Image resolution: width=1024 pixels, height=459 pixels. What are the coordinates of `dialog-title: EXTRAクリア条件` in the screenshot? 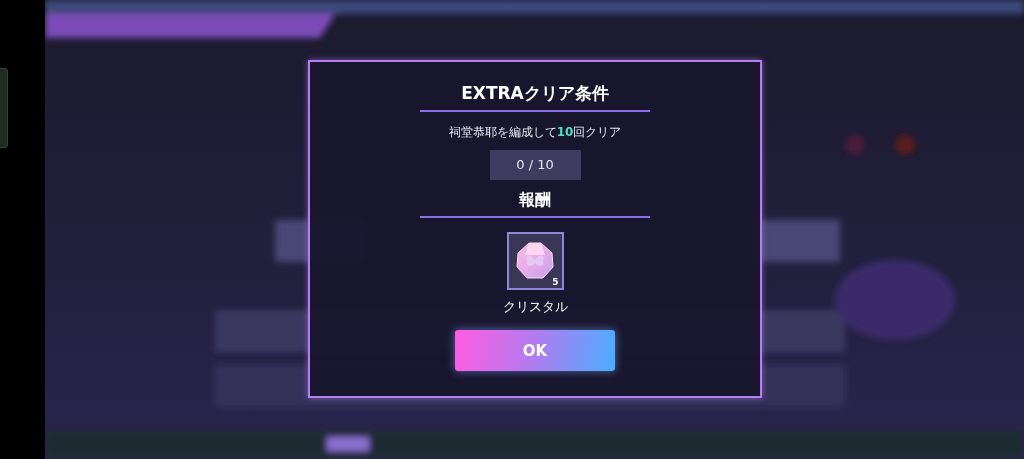 It's located at (535, 97).